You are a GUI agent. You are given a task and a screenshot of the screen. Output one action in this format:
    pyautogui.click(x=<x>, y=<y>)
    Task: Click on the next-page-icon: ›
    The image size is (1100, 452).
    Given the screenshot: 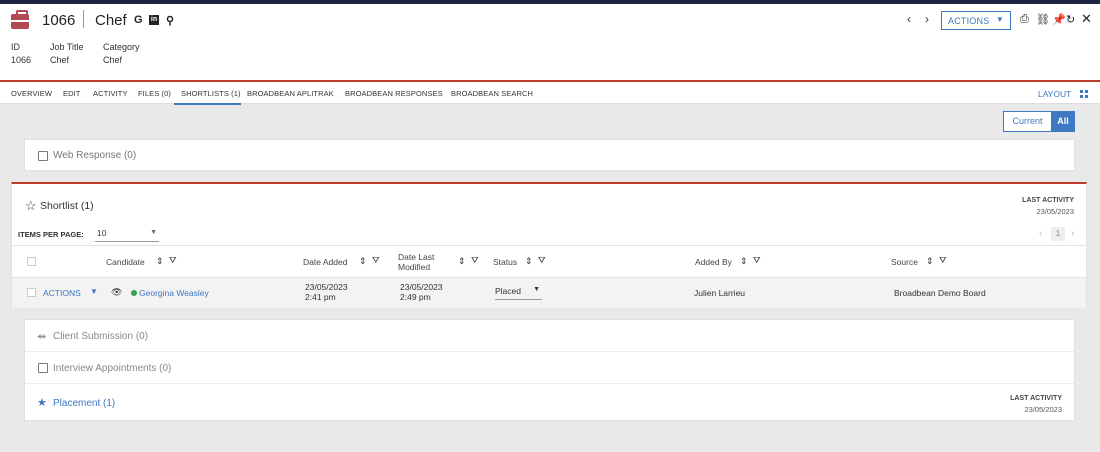 What is the action you would take?
    pyautogui.click(x=1072, y=233)
    